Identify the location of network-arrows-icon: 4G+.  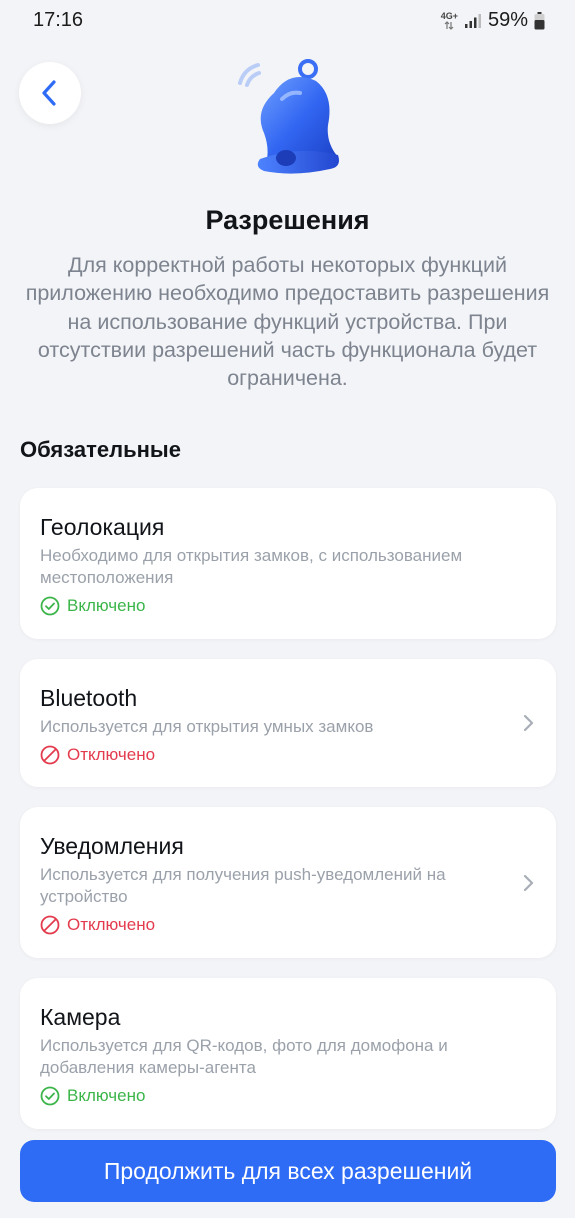
(449, 20).